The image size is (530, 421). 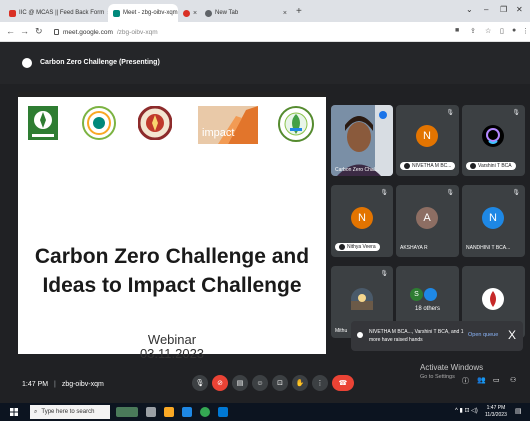 I want to click on activate-windows-subtitle: Go to Settings, so click(x=437, y=377).